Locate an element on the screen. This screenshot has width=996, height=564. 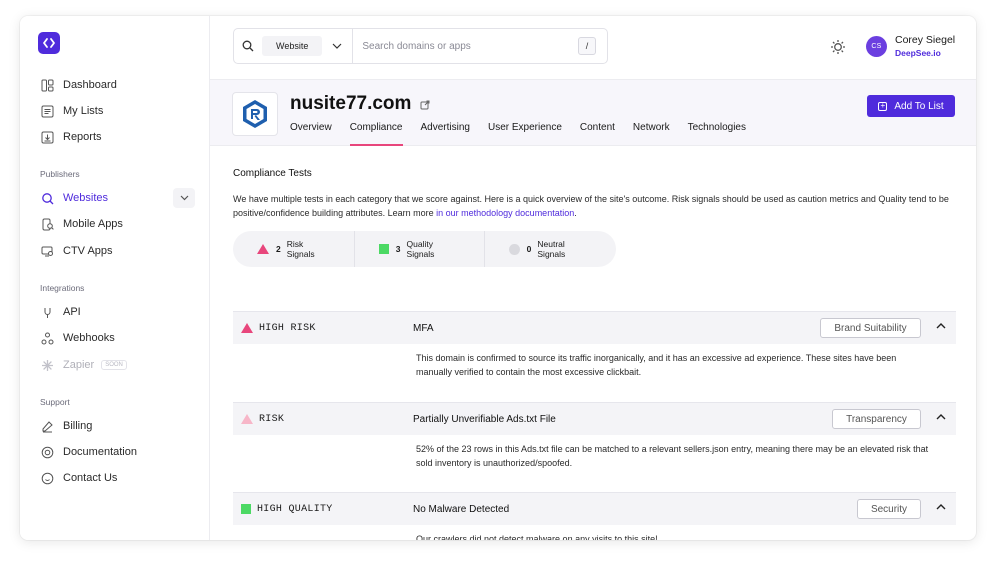
risk-level: HIGH QUALITY is located at coordinates (287, 509).